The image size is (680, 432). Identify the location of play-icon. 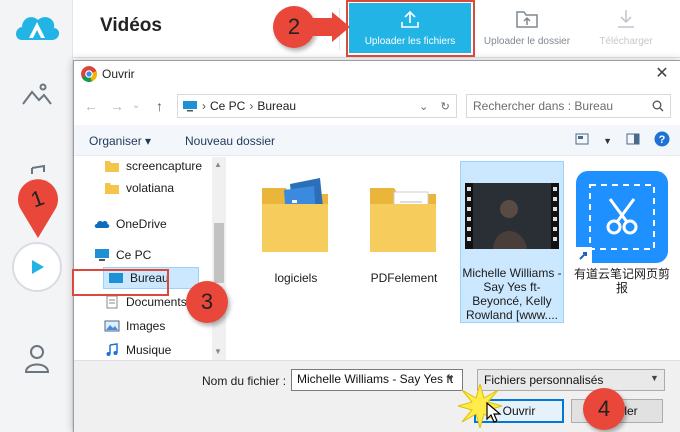
(38, 267).